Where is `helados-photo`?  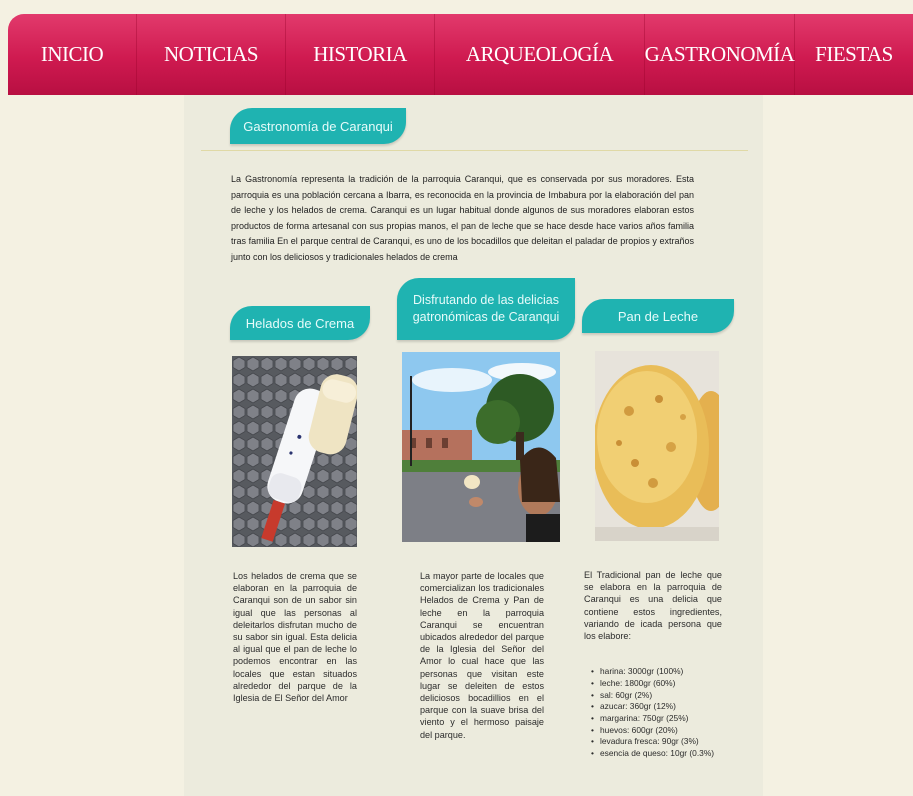 helados-photo is located at coordinates (294, 451).